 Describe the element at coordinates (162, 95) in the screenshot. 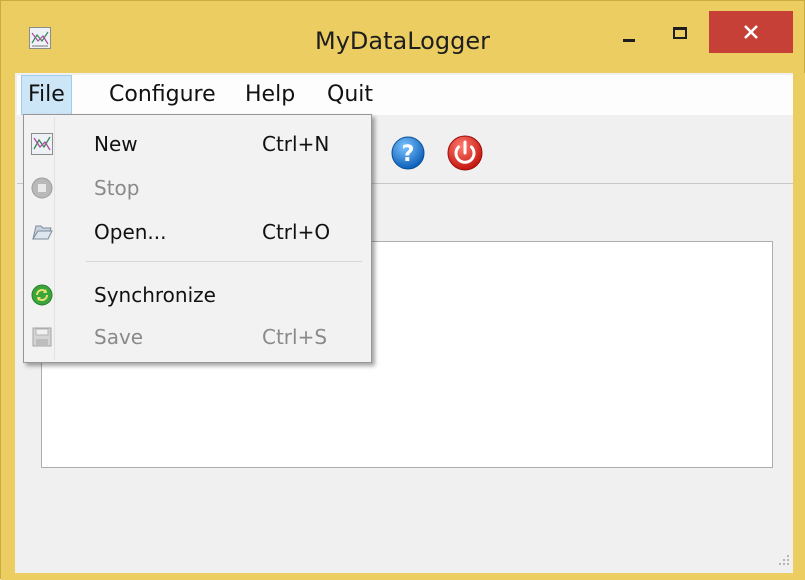

I see `menu-configure: Configure` at that location.